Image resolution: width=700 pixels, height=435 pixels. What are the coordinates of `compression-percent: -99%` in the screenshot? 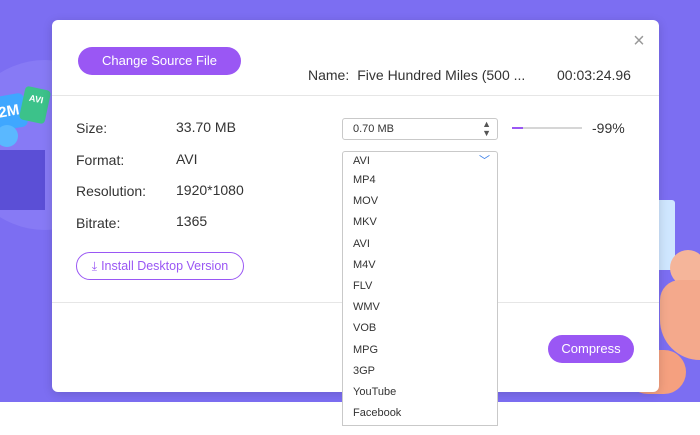 It's located at (608, 128).